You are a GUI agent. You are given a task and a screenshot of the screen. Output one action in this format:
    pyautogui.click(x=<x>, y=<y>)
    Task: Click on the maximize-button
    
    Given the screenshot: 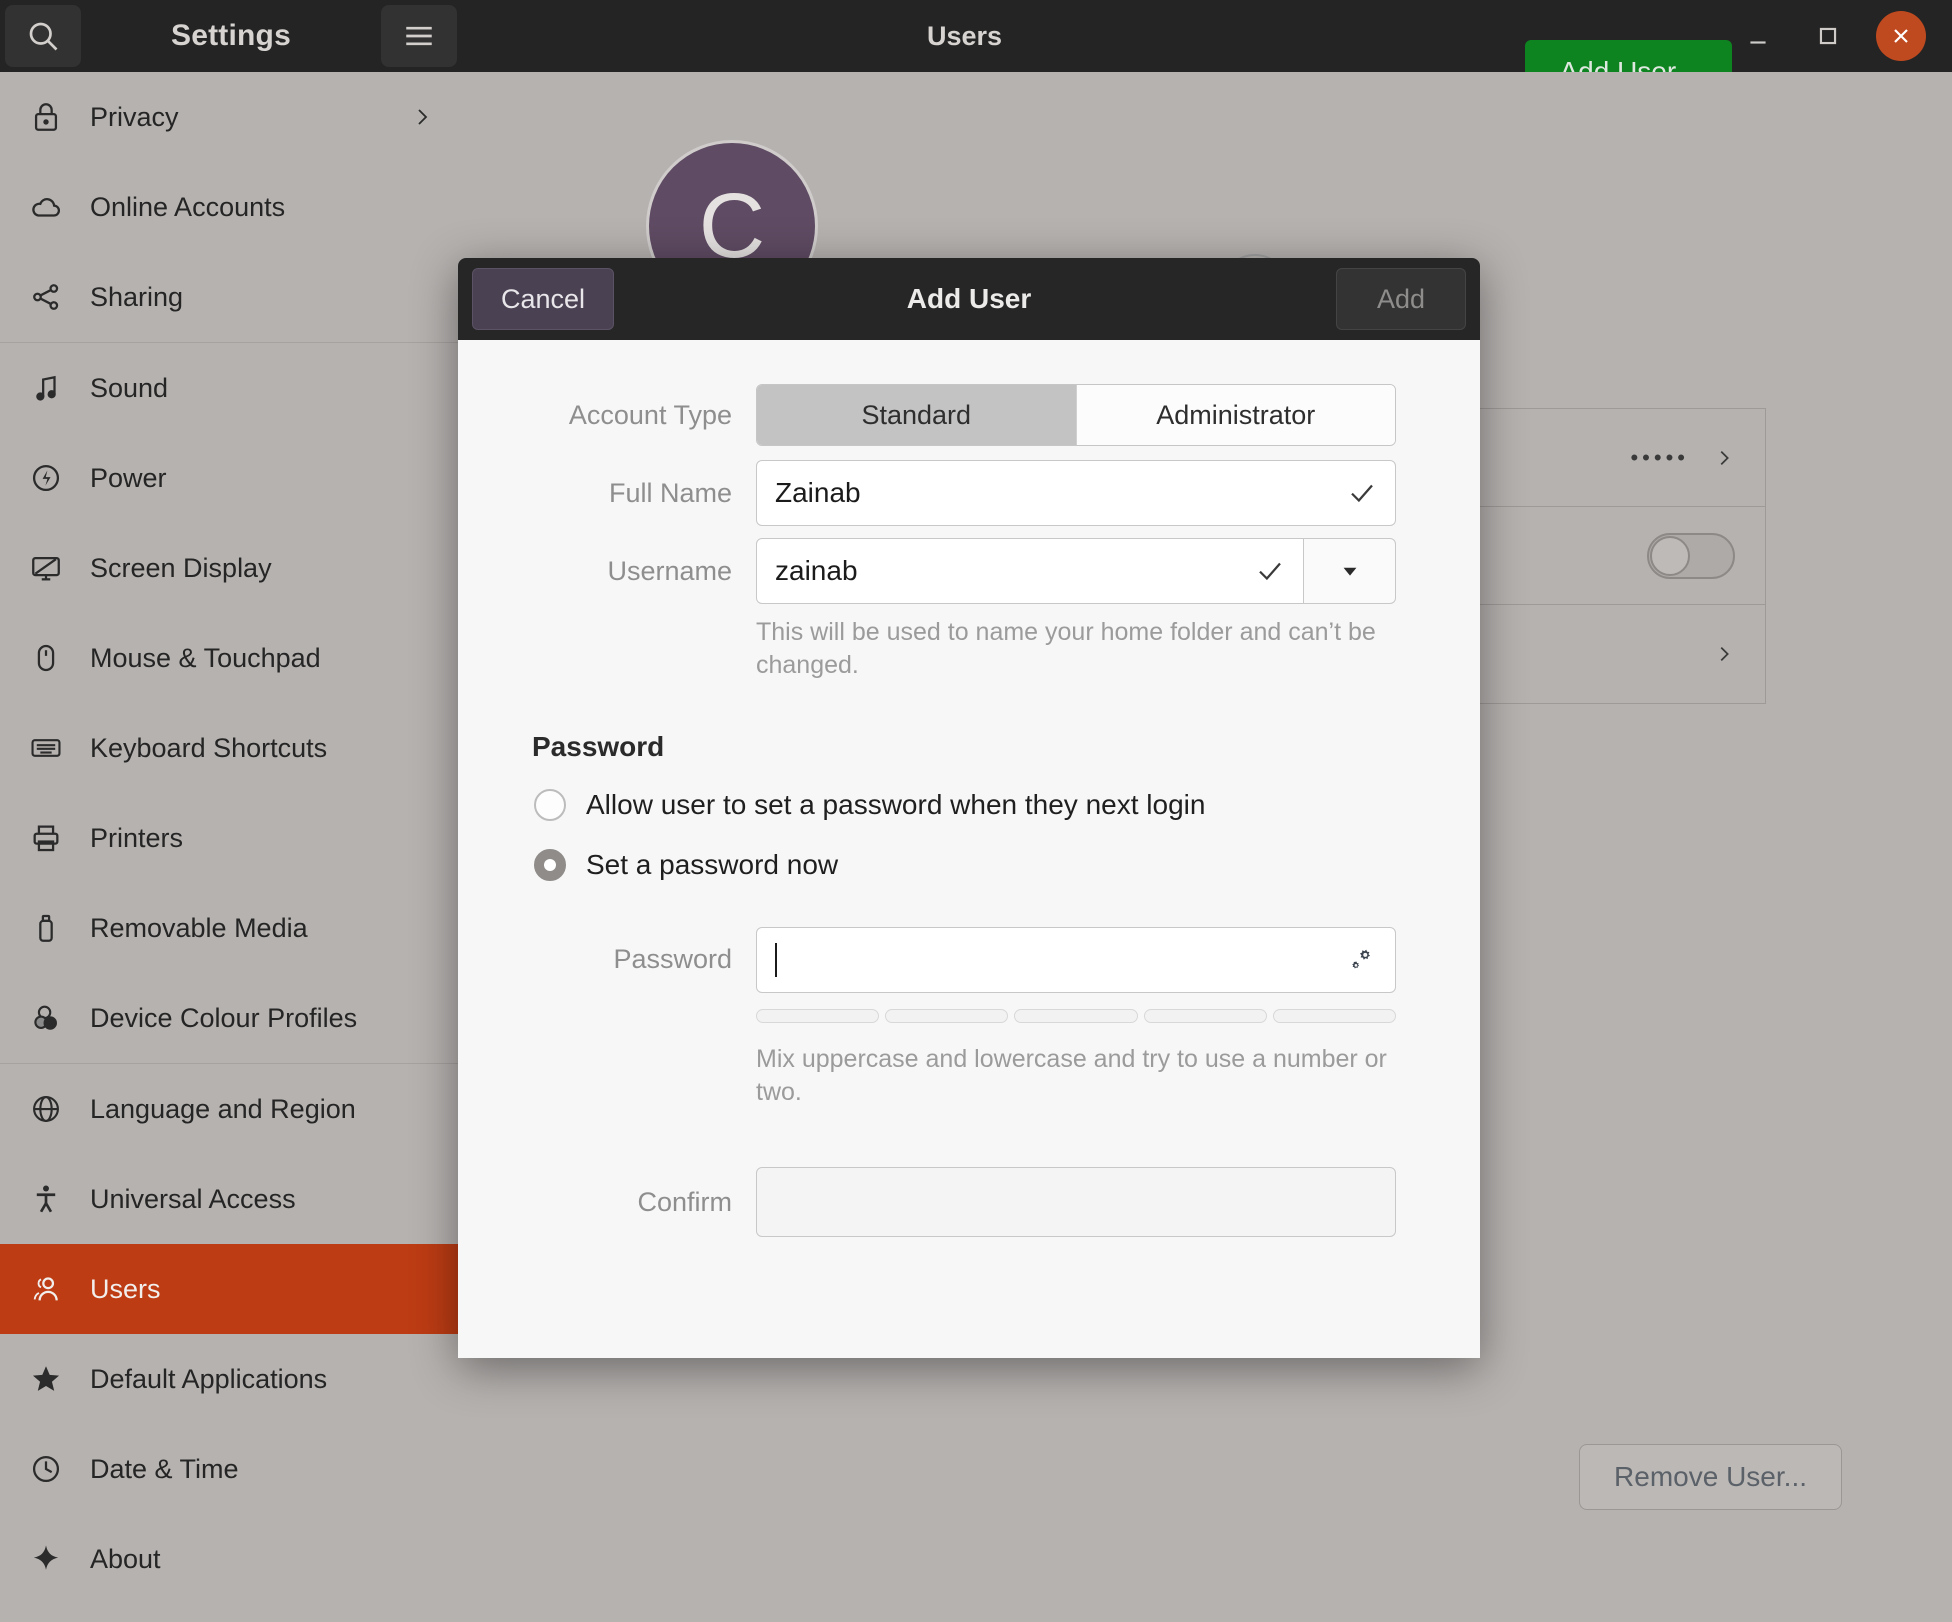 What is the action you would take?
    pyautogui.click(x=1828, y=36)
    